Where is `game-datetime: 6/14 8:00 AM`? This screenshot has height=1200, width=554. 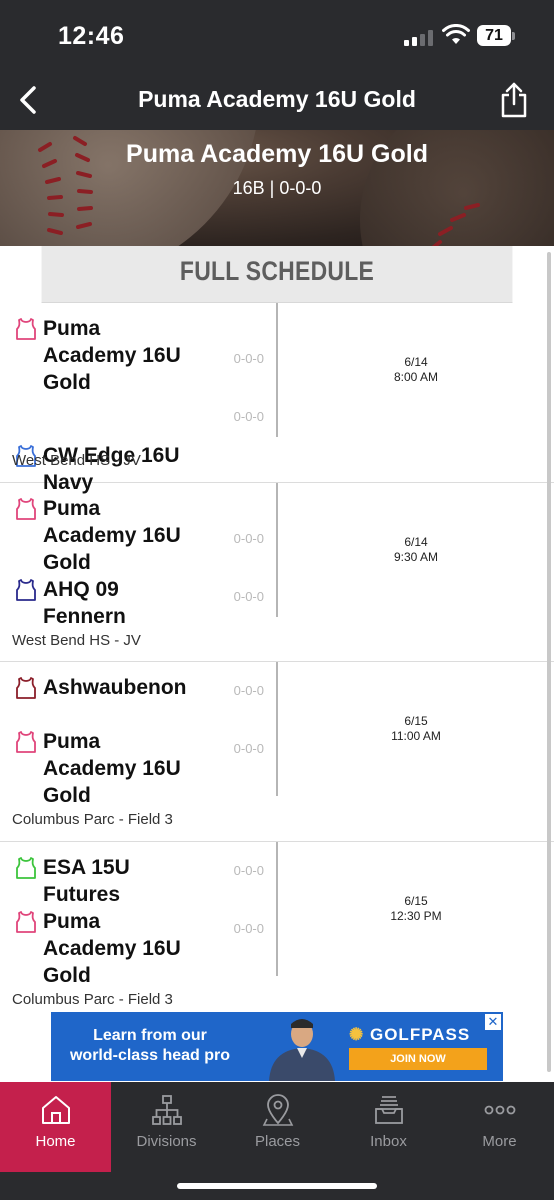 game-datetime: 6/14 8:00 AM is located at coordinates (416, 370).